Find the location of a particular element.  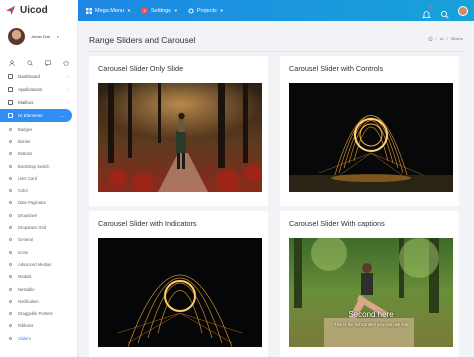

submenu-item-color: Color is located at coordinates (38, 190).